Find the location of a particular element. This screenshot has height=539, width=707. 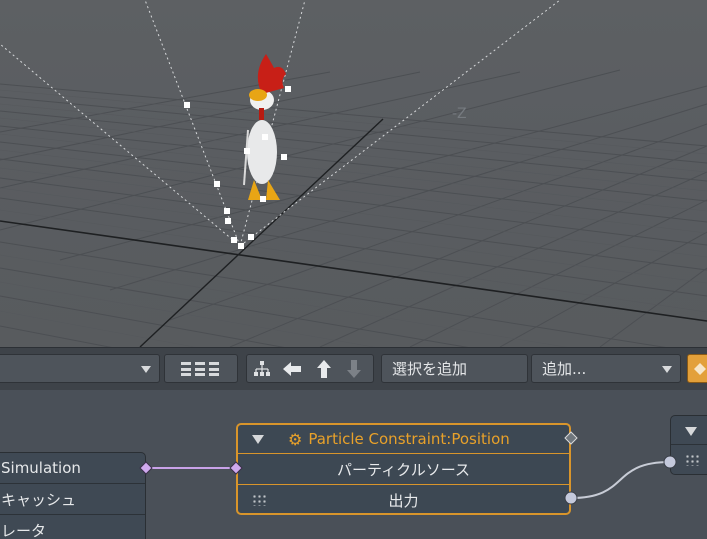

grid-layout-icon is located at coordinates (200, 368).